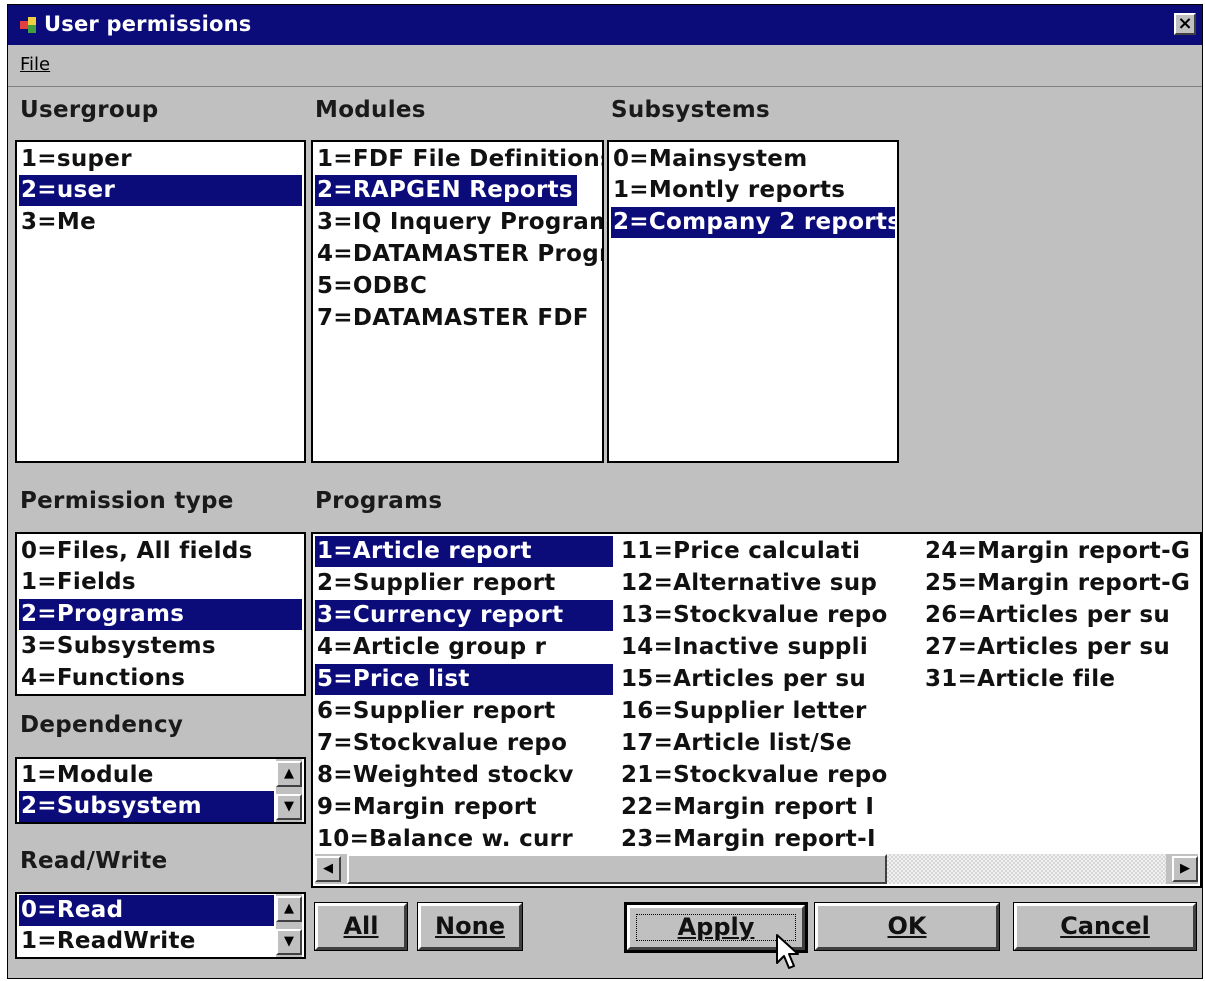 The width and height of the screenshot is (1205, 981). Describe the element at coordinates (746, 807) in the screenshot. I see `list-item: 22=Margin report I` at that location.